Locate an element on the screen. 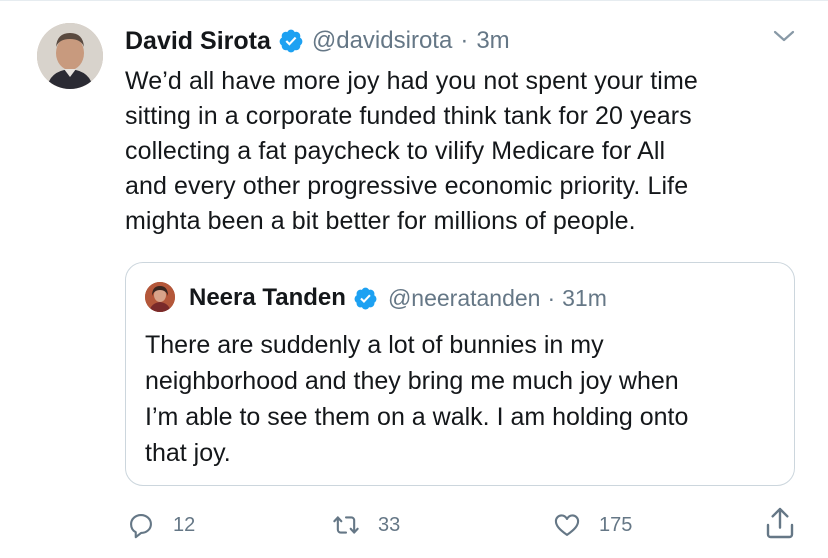 This screenshot has height=558, width=828. avatar is located at coordinates (70, 56).